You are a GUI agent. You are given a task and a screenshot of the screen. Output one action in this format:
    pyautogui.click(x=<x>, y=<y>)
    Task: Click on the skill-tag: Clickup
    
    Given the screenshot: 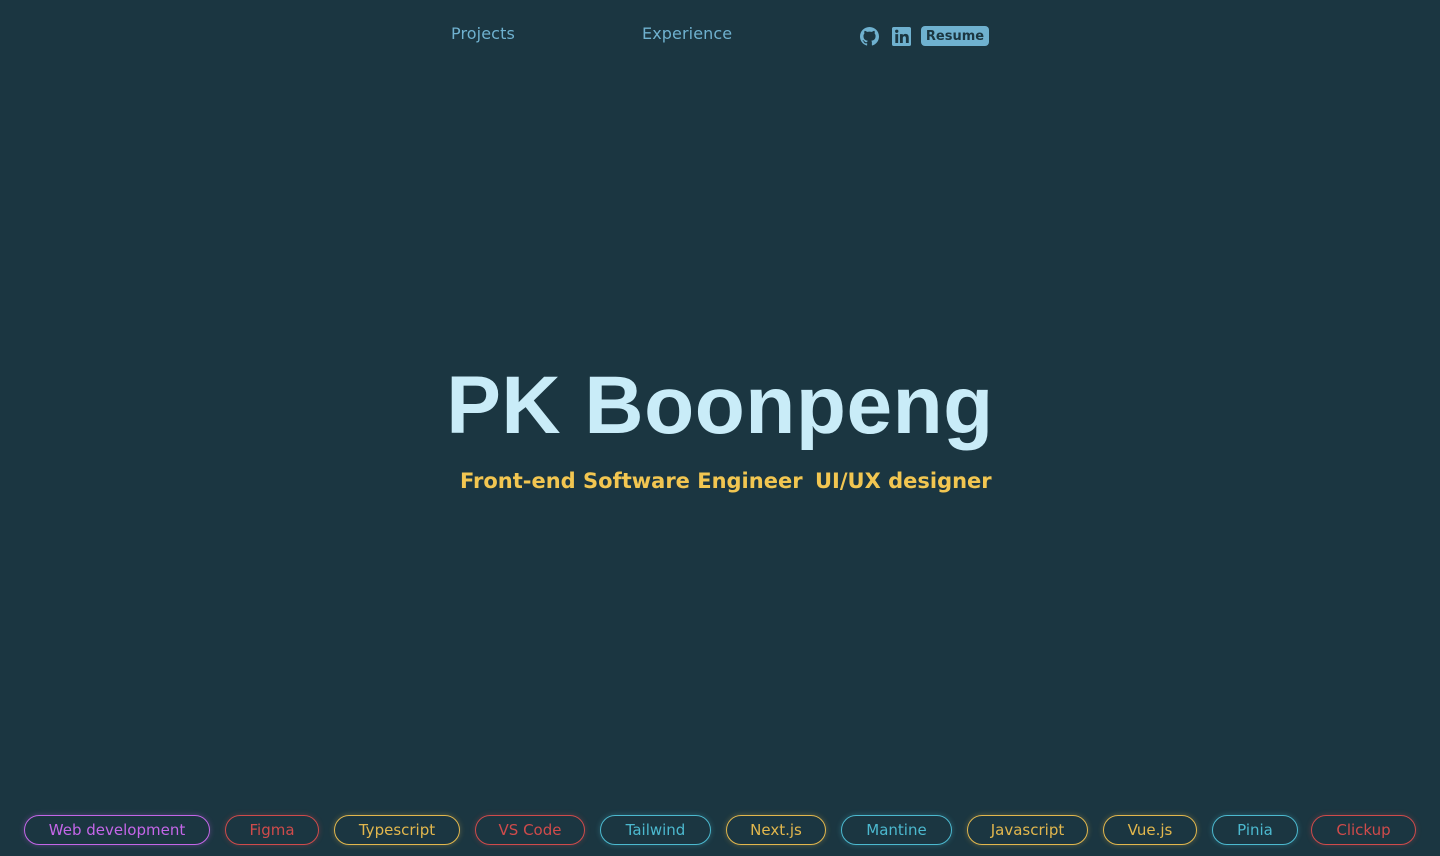 What is the action you would take?
    pyautogui.click(x=1363, y=830)
    